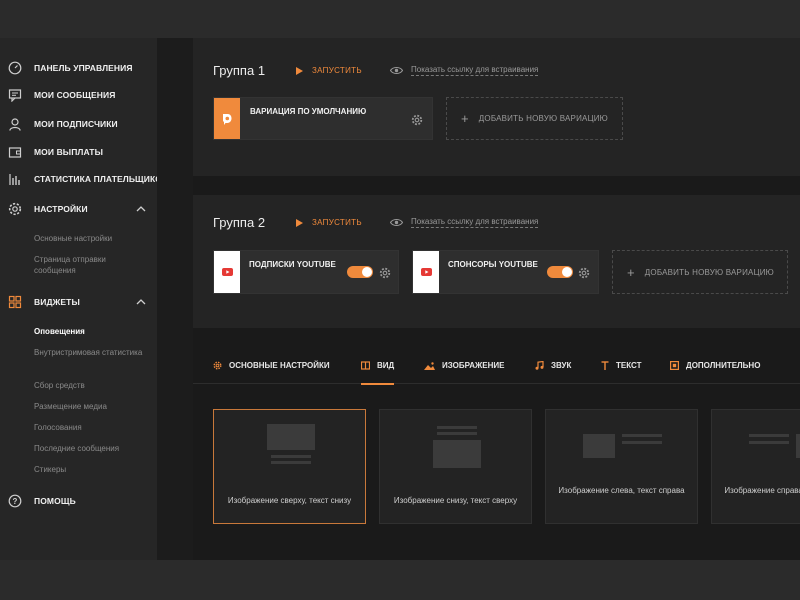 The width and height of the screenshot is (800, 600). What do you see at coordinates (57, 302) in the screenshot?
I see `sidebar-item-label: ВИДЖЕТЫ` at bounding box center [57, 302].